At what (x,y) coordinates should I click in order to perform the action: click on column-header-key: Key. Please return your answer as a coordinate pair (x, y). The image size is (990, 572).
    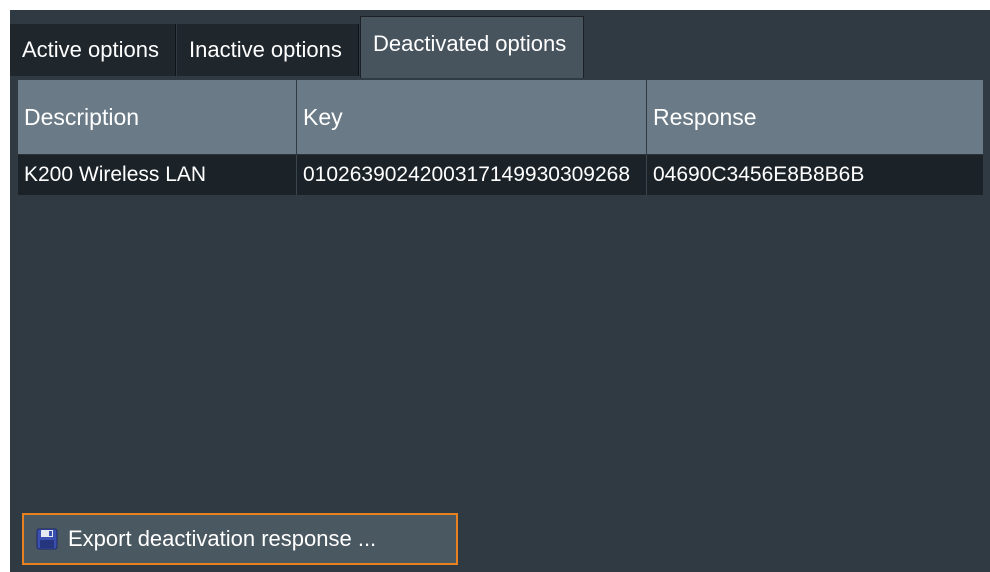
    Looking at the image, I should click on (472, 117).